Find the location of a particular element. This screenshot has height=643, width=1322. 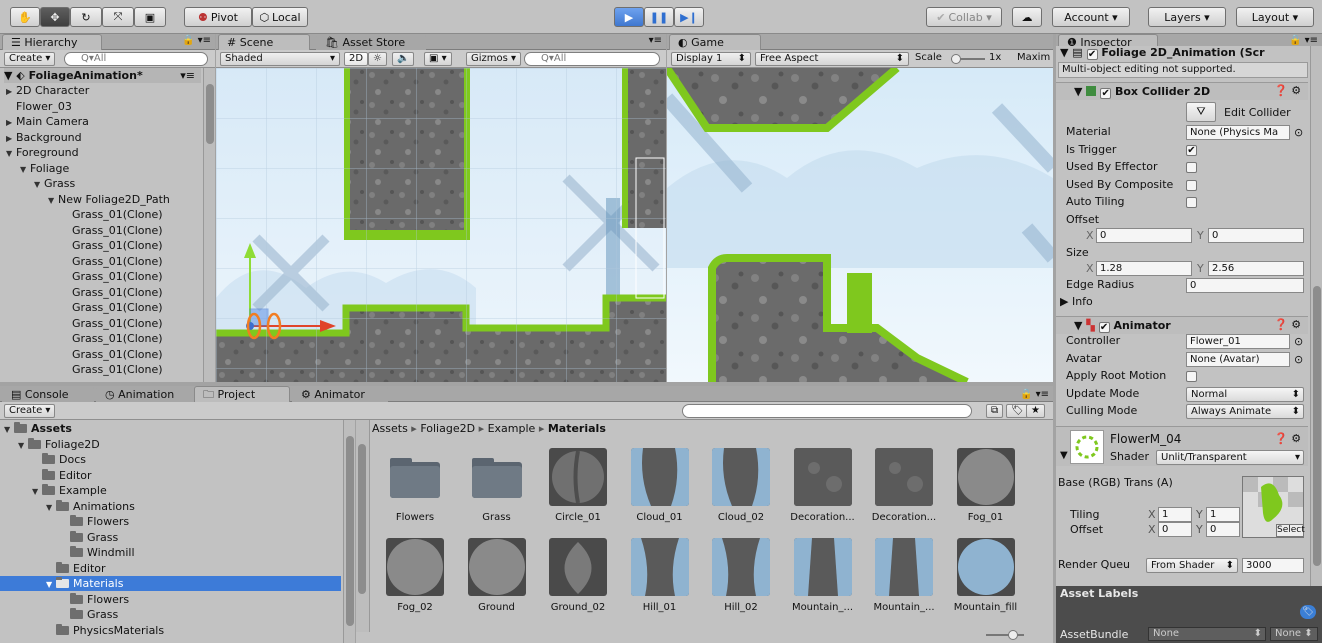

controller-field: Flower_01 is located at coordinates (1238, 341).